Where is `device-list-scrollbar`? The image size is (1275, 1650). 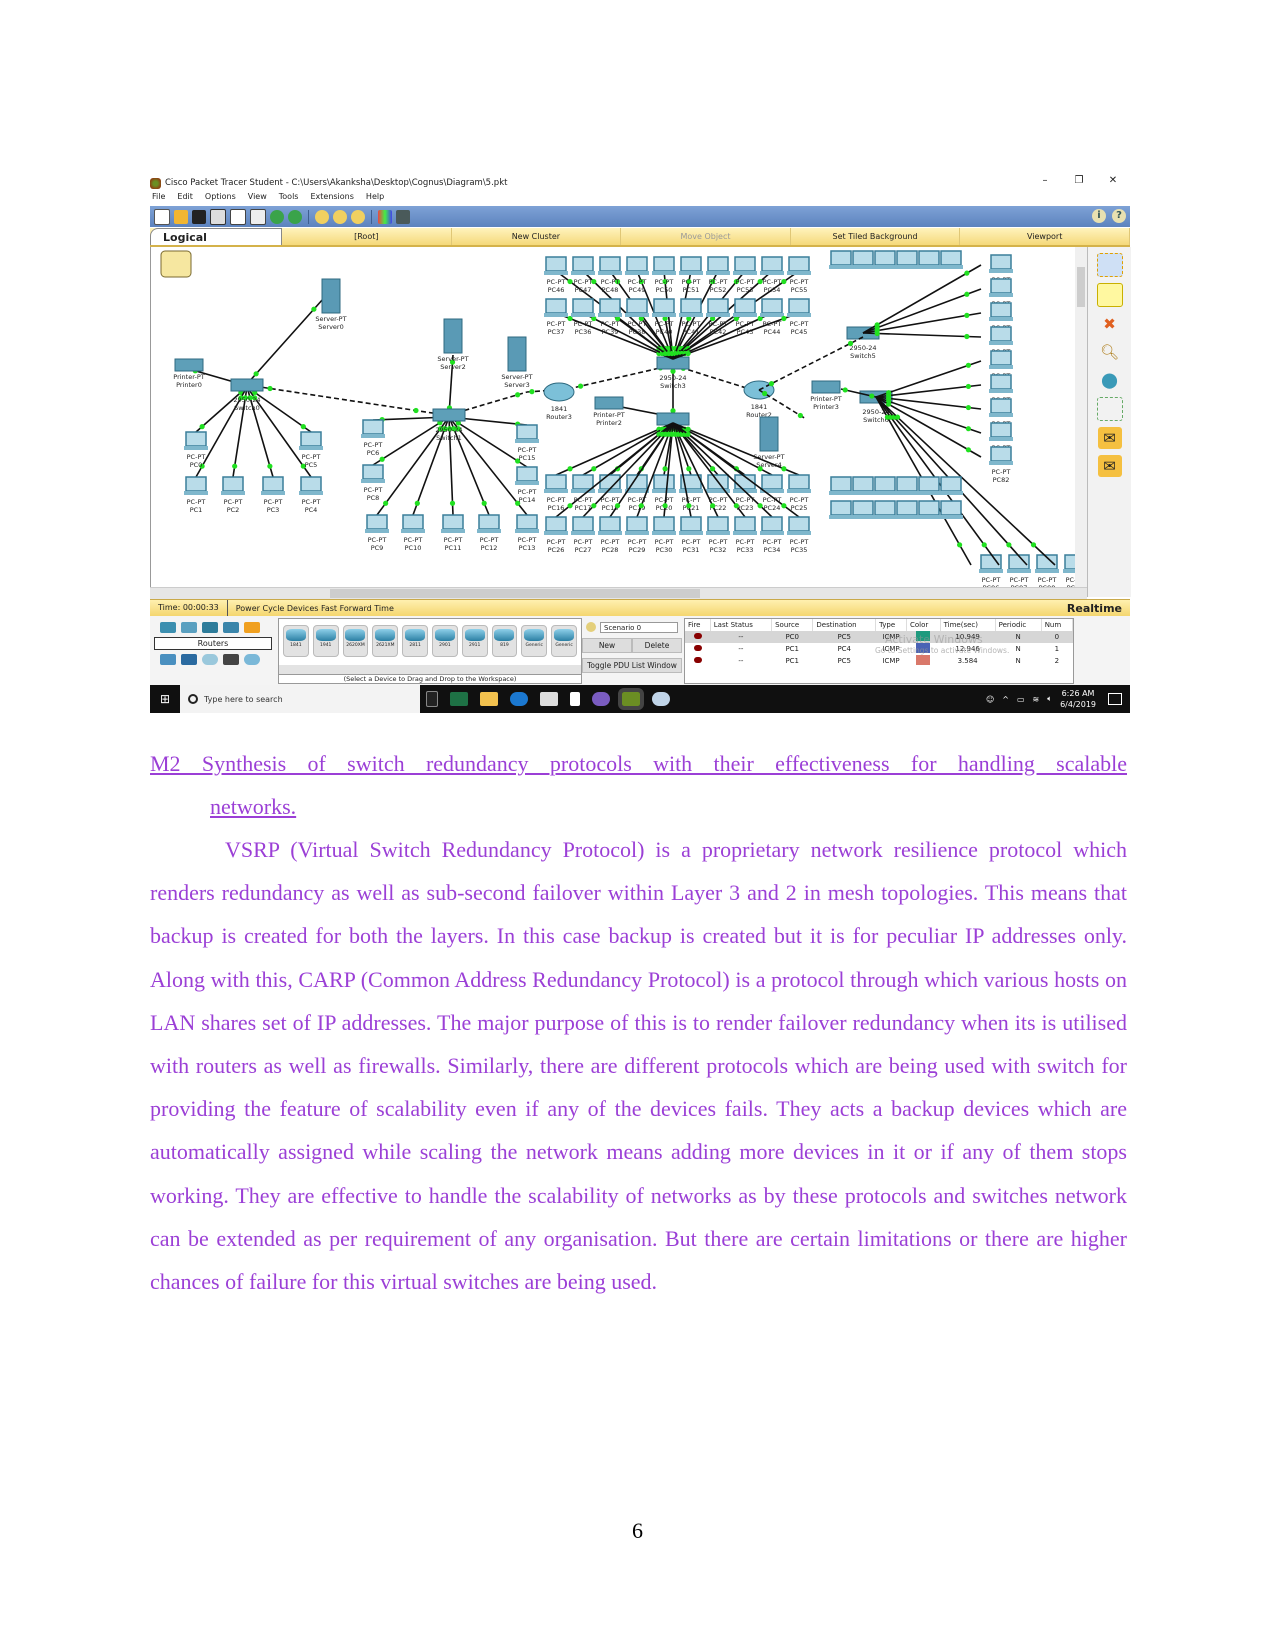
device-list-scrollbar is located at coordinates (430, 669).